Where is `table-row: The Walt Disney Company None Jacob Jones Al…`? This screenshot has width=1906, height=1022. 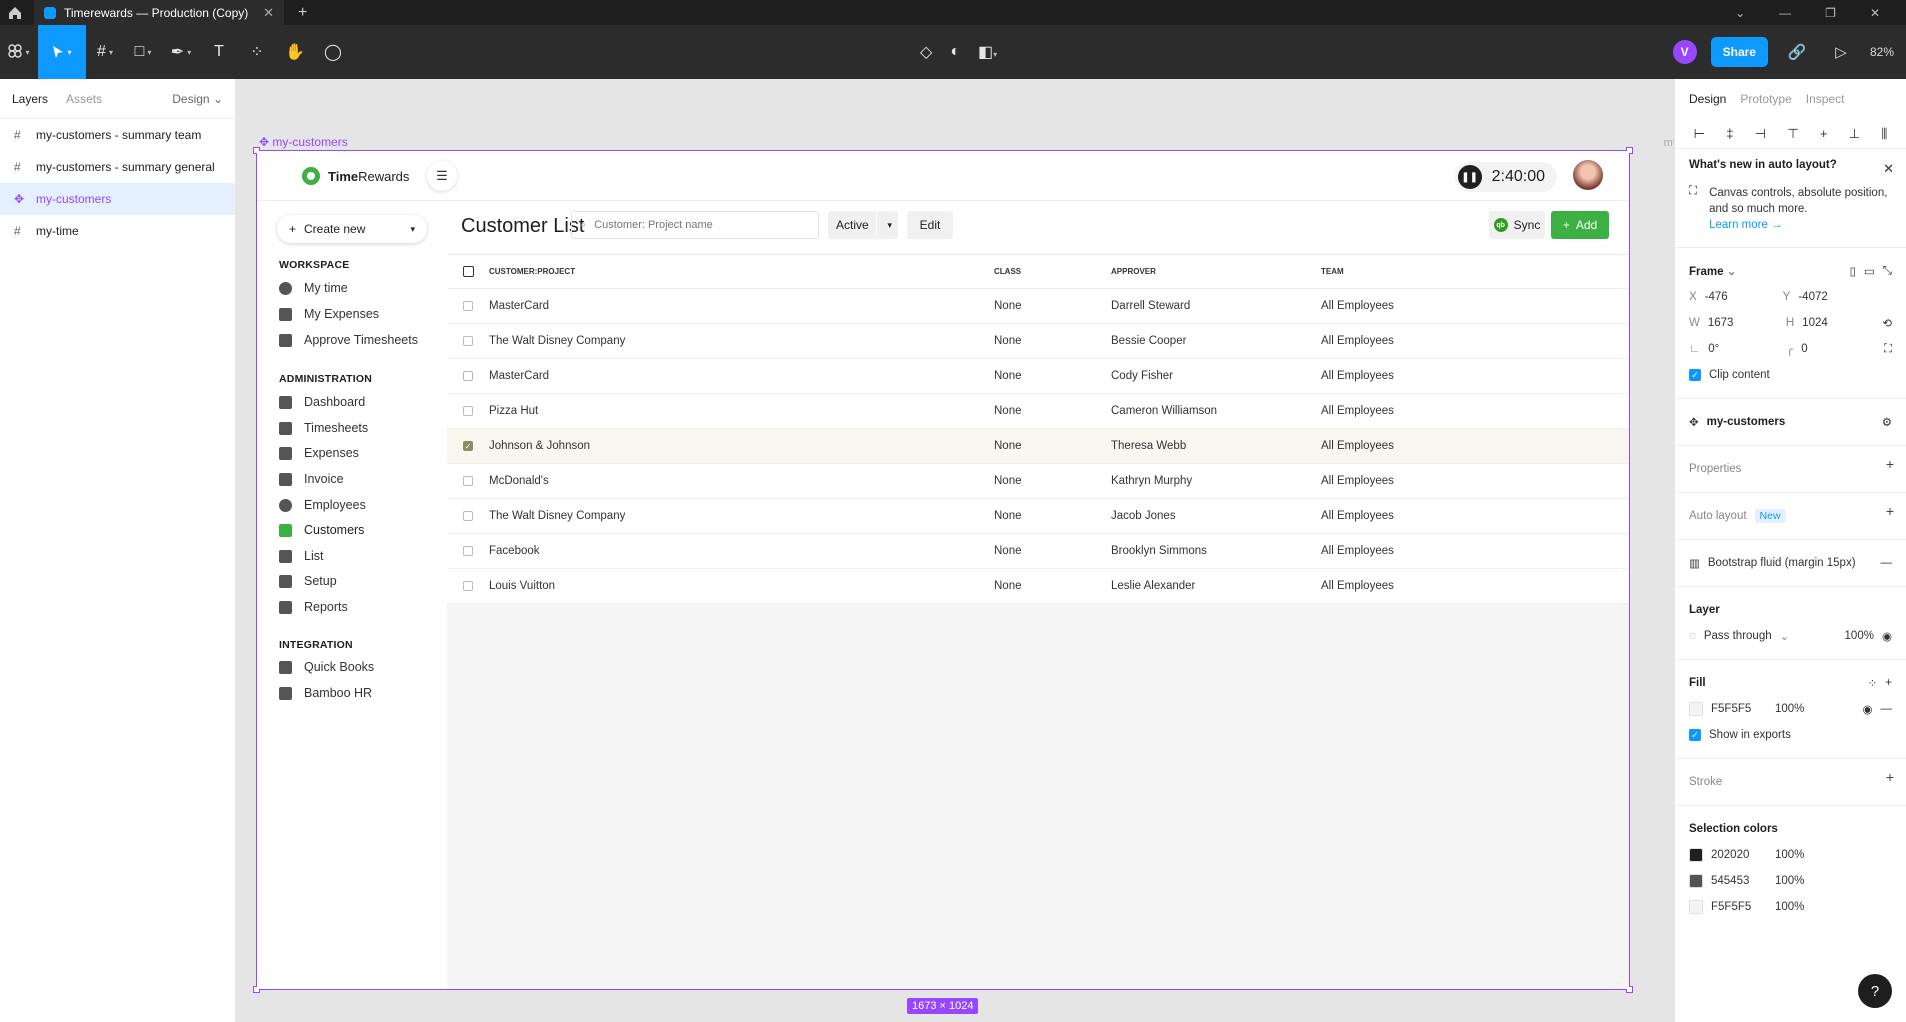 table-row: The Walt Disney Company None Jacob Jones Al… is located at coordinates (1038, 516).